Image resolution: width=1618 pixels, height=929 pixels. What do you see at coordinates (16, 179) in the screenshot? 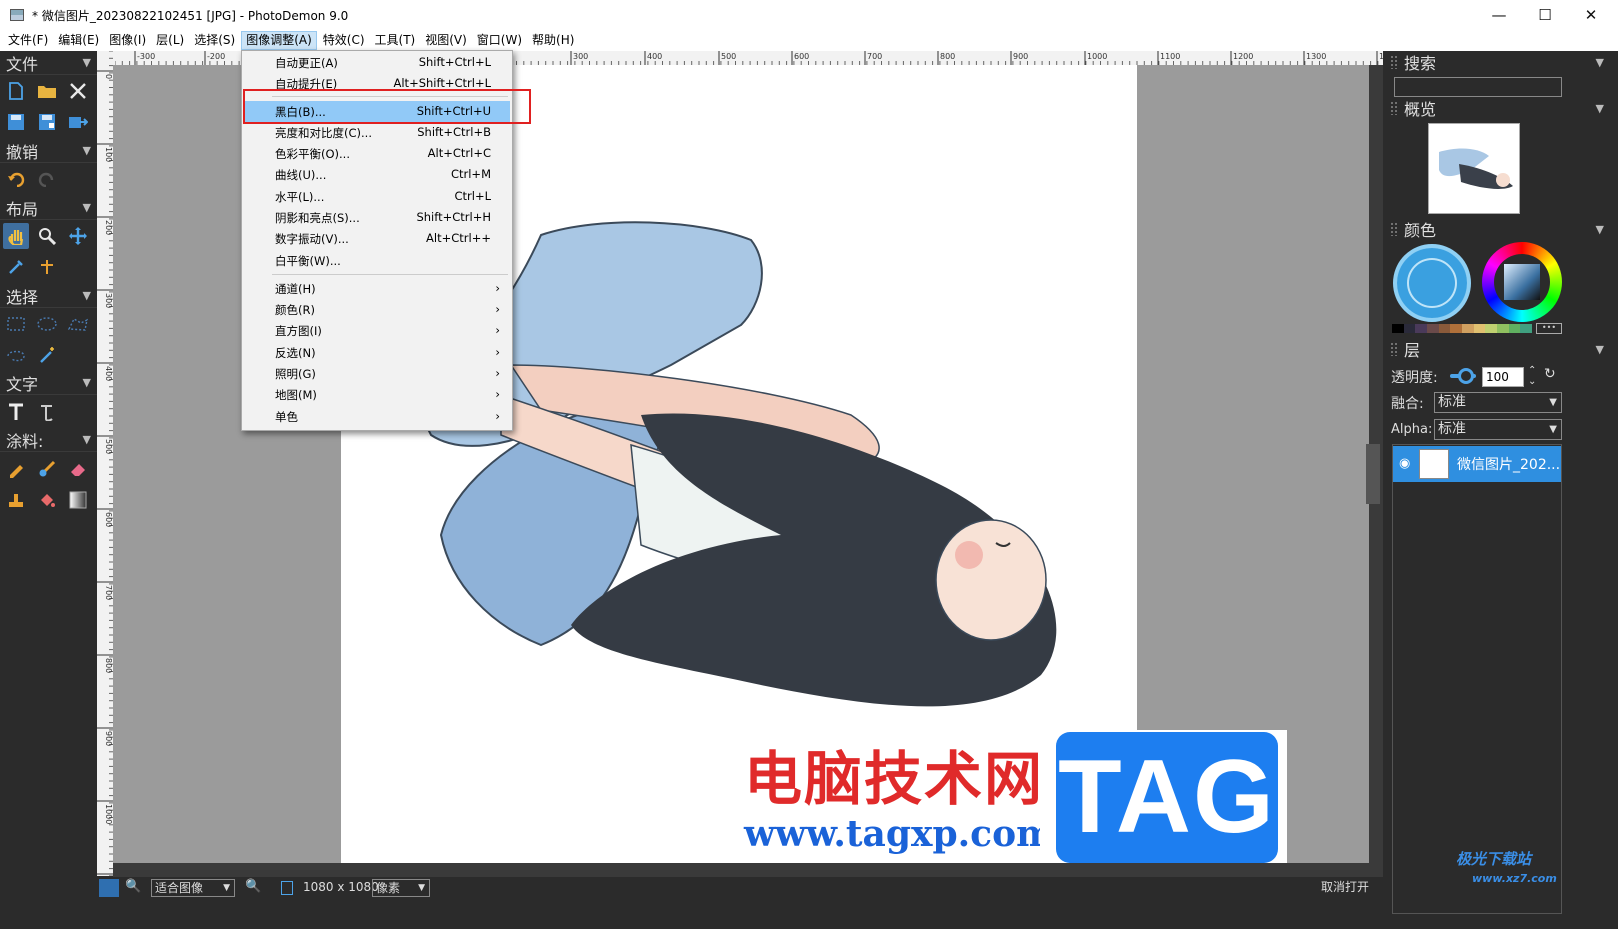
I see `undo-icon` at bounding box center [16, 179].